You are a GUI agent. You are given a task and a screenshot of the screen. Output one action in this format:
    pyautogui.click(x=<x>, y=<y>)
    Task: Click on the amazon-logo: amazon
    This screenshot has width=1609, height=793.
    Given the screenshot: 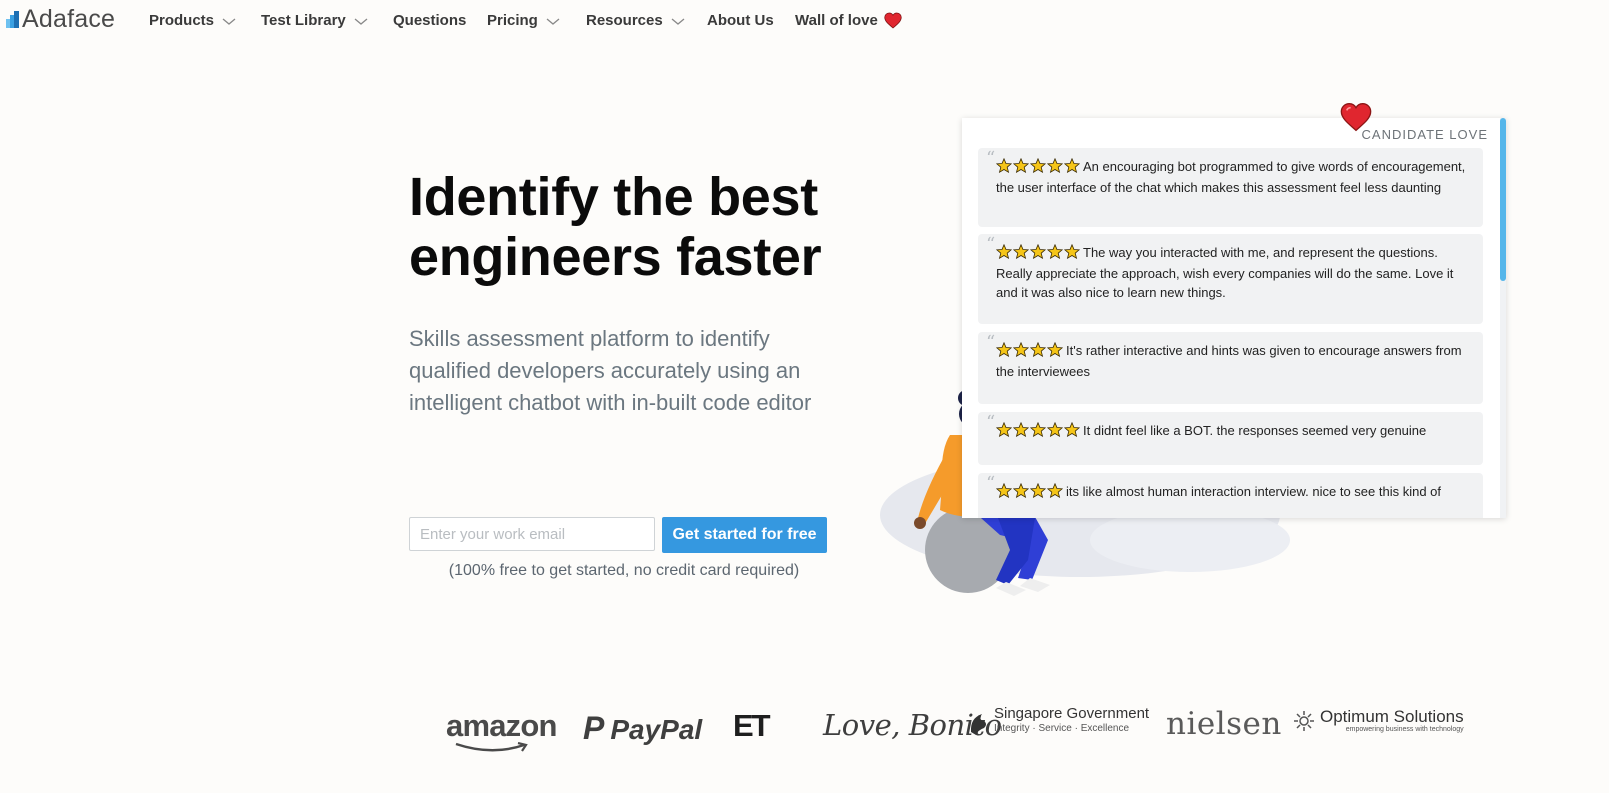 What is the action you would take?
    pyautogui.click(x=501, y=730)
    